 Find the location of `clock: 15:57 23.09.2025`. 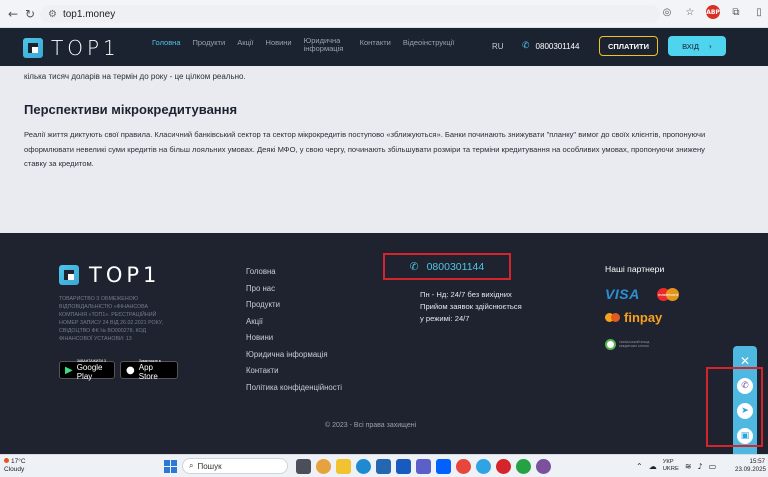

clock: 15:57 23.09.2025 is located at coordinates (750, 466).